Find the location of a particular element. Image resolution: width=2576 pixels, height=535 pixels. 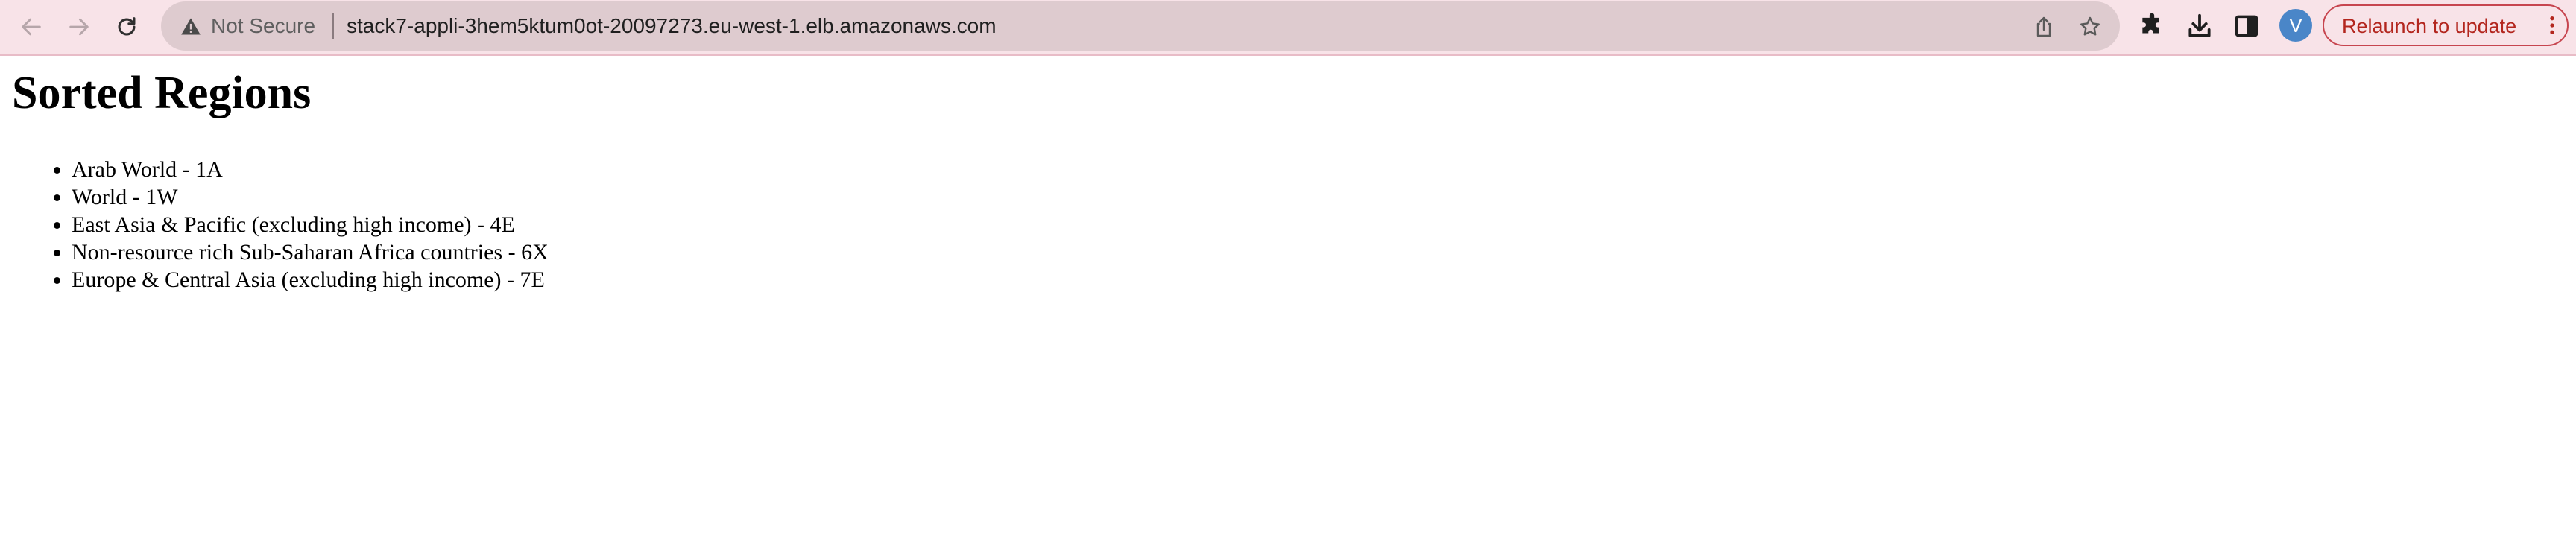

security-status-label: Not Secure is located at coordinates (263, 26).